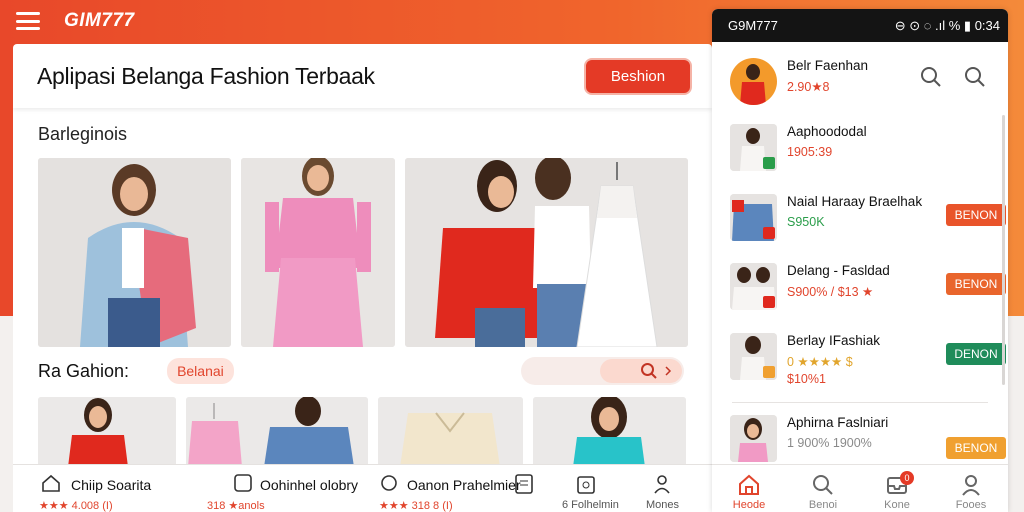  Describe the element at coordinates (546, 252) in the screenshot. I see `featured-photo-group` at that location.